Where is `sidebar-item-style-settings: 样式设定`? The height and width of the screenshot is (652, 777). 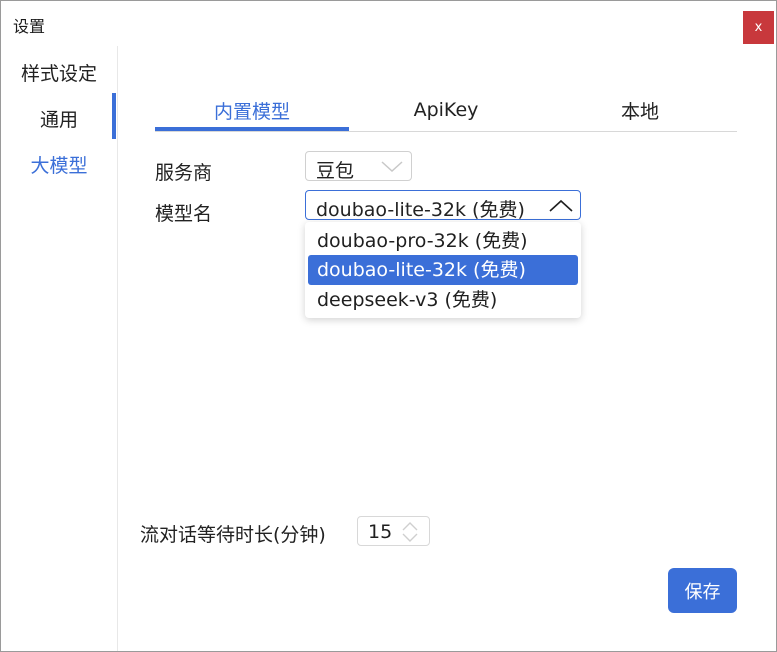
sidebar-item-style-settings: 样式设定 is located at coordinates (59, 72).